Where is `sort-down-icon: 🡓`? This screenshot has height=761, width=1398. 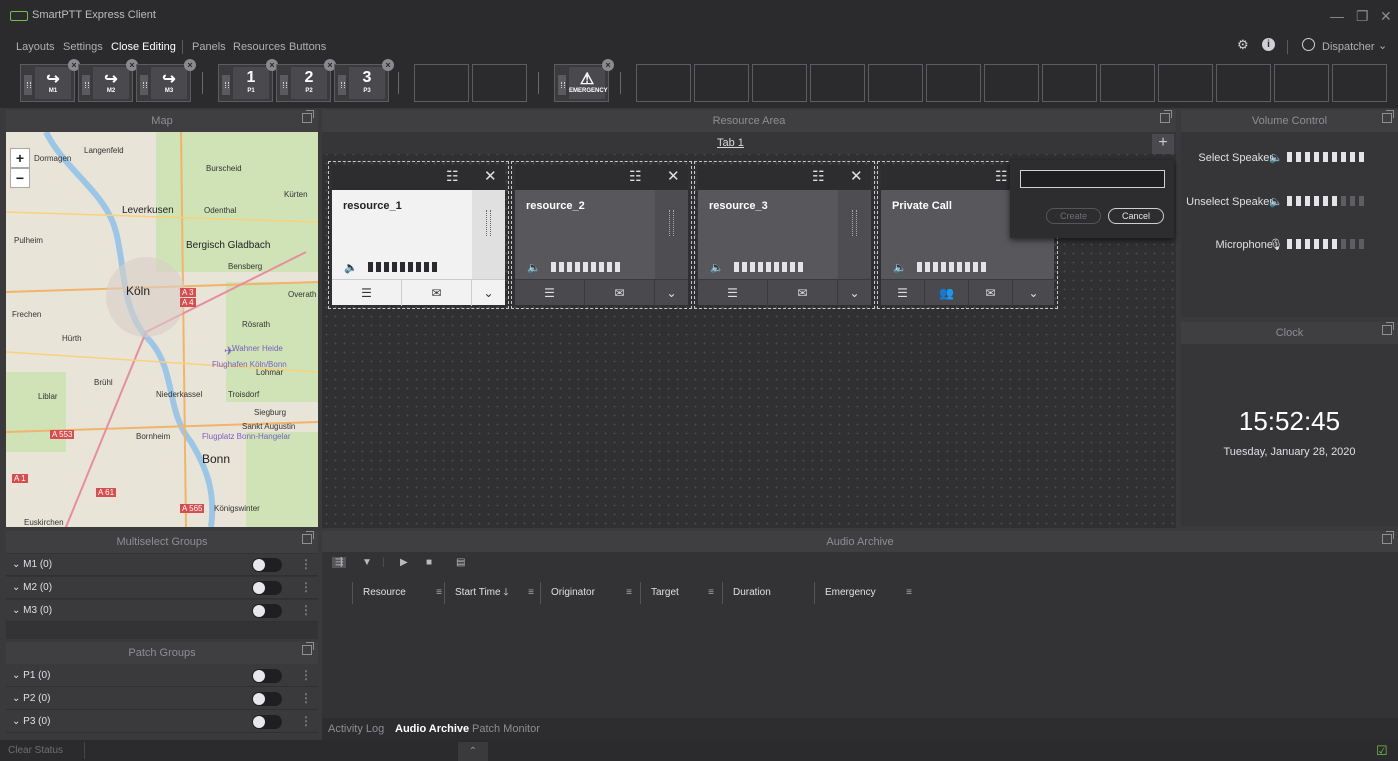
sort-down-icon: 🡓 is located at coordinates (505, 592).